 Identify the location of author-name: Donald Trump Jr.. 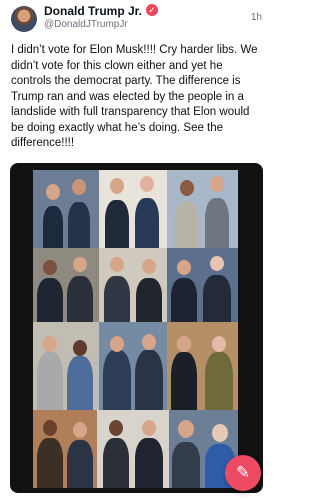
(93, 11).